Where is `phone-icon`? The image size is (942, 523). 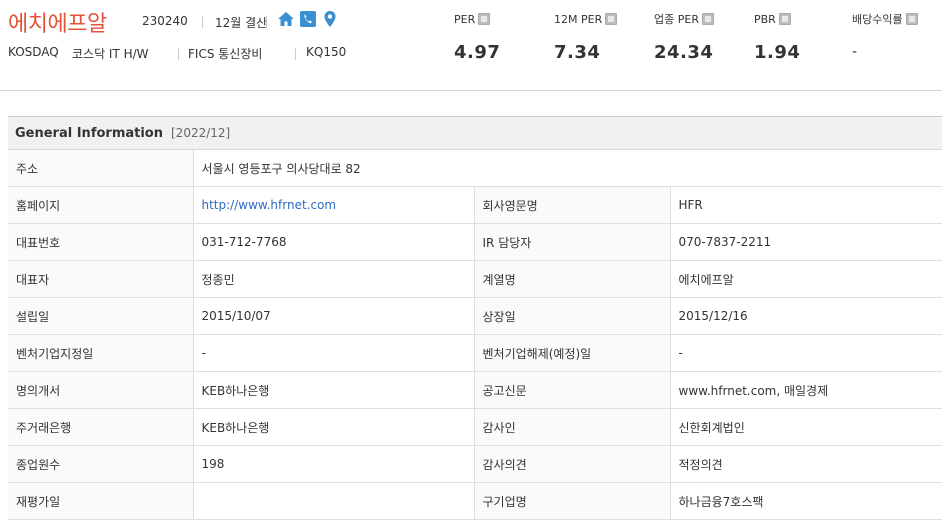 phone-icon is located at coordinates (308, 19).